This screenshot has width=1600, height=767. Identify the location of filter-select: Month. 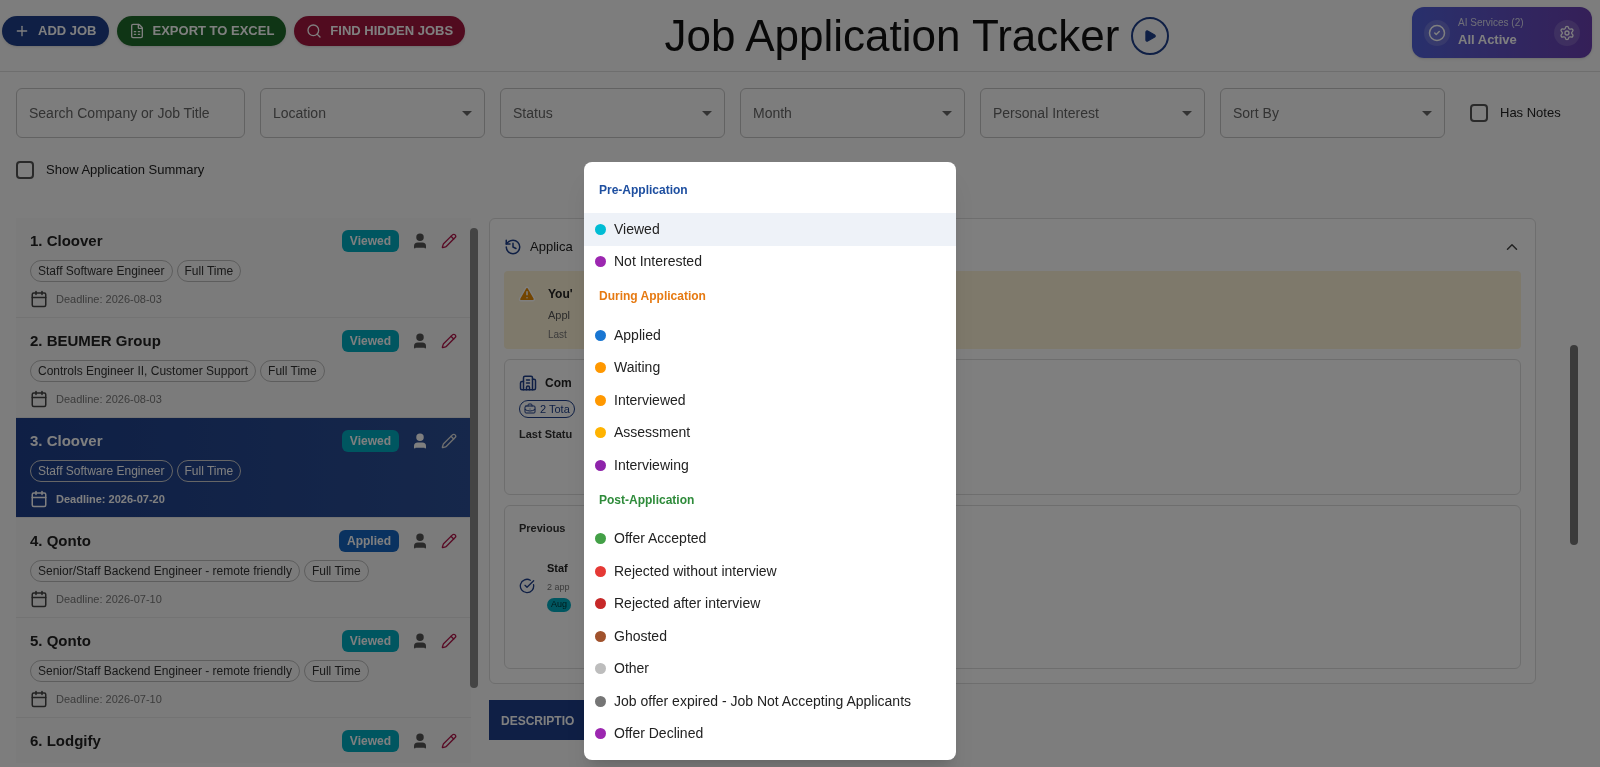
(852, 113).